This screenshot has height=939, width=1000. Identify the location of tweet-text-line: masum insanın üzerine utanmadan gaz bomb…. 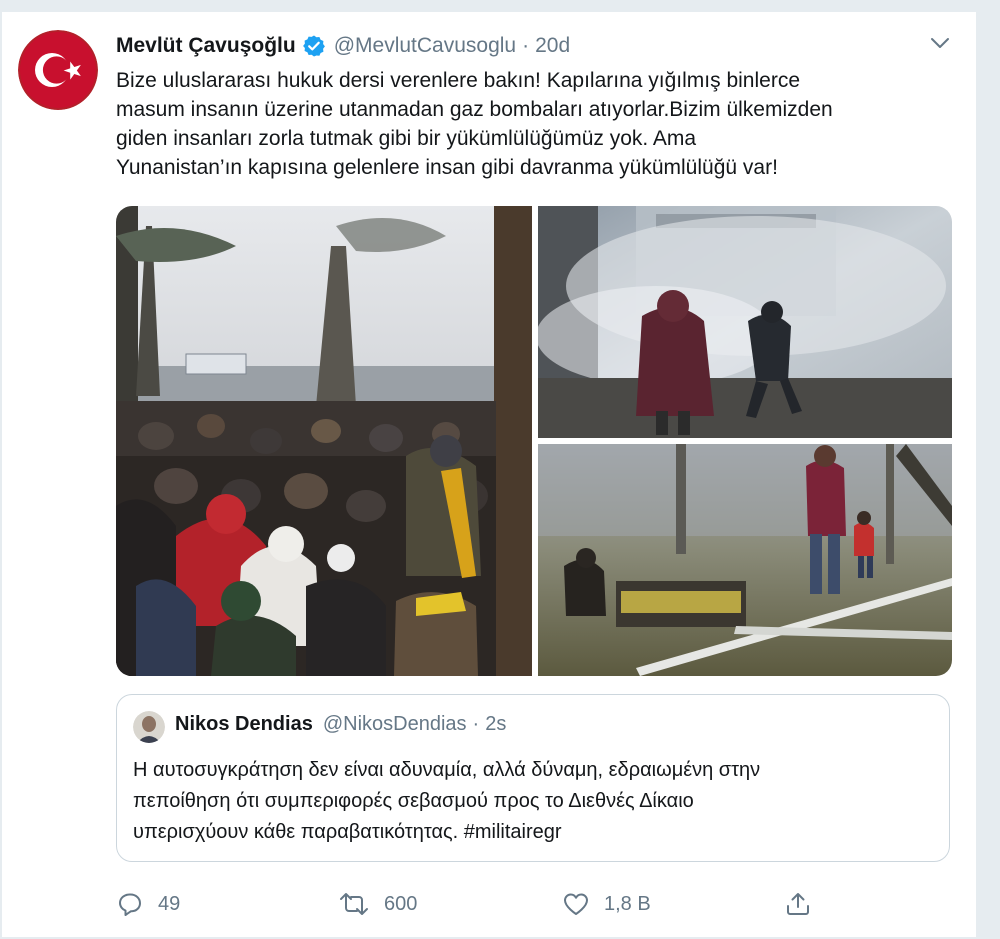
(474, 109).